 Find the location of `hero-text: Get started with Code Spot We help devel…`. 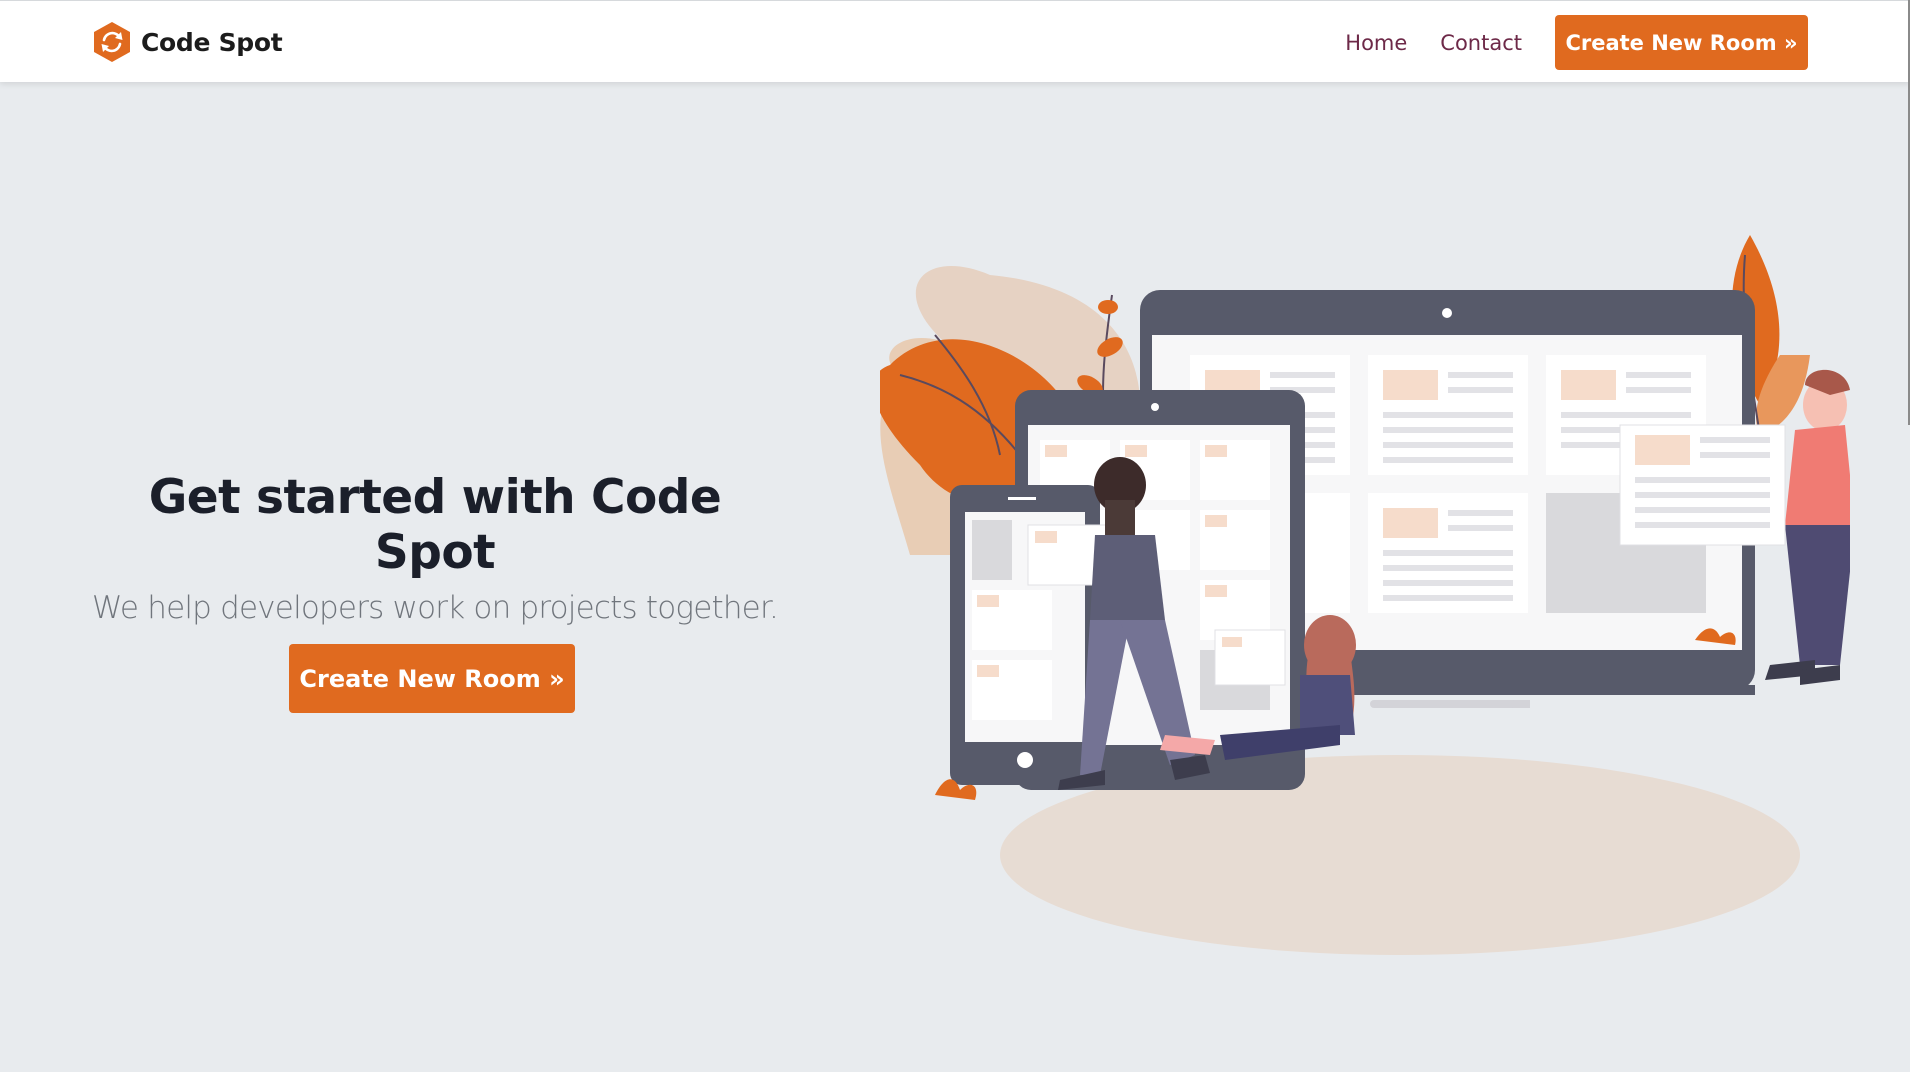

hero-text: Get started with Code Spot We help devel… is located at coordinates (435, 548).